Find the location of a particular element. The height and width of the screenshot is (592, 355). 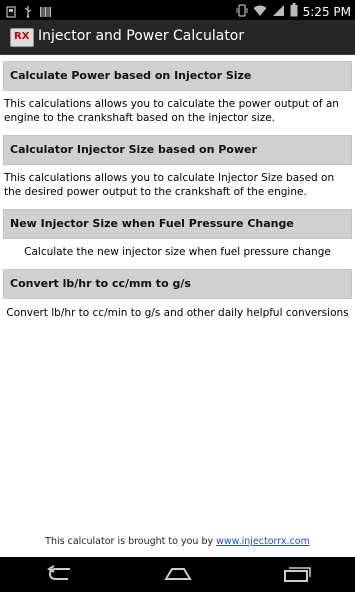

status-time: 5:25 PM is located at coordinates (326, 11).